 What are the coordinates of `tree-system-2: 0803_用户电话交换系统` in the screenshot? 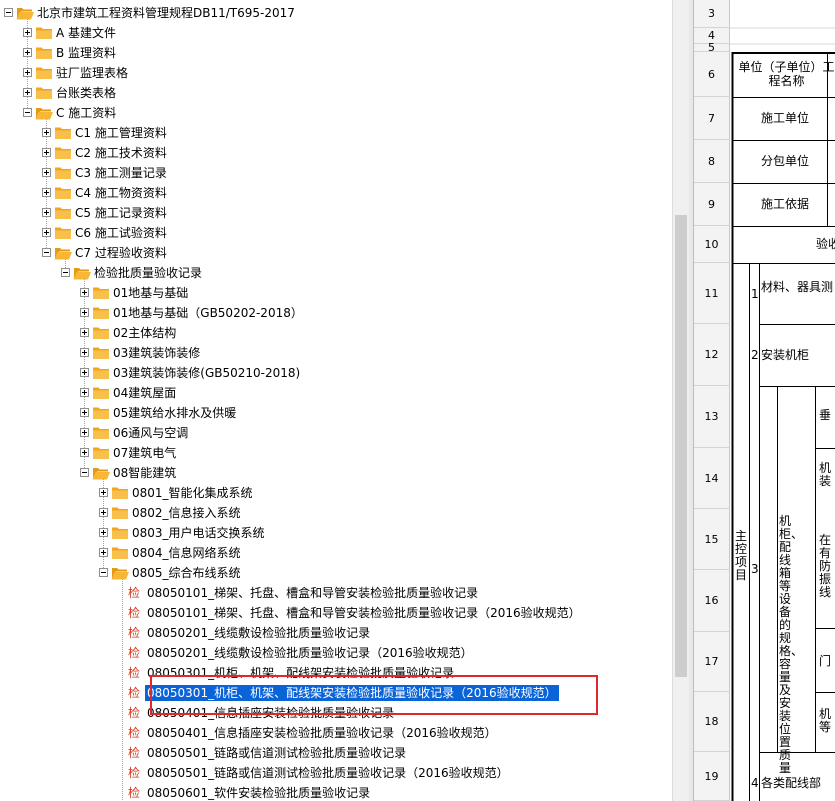 It's located at (336, 533).